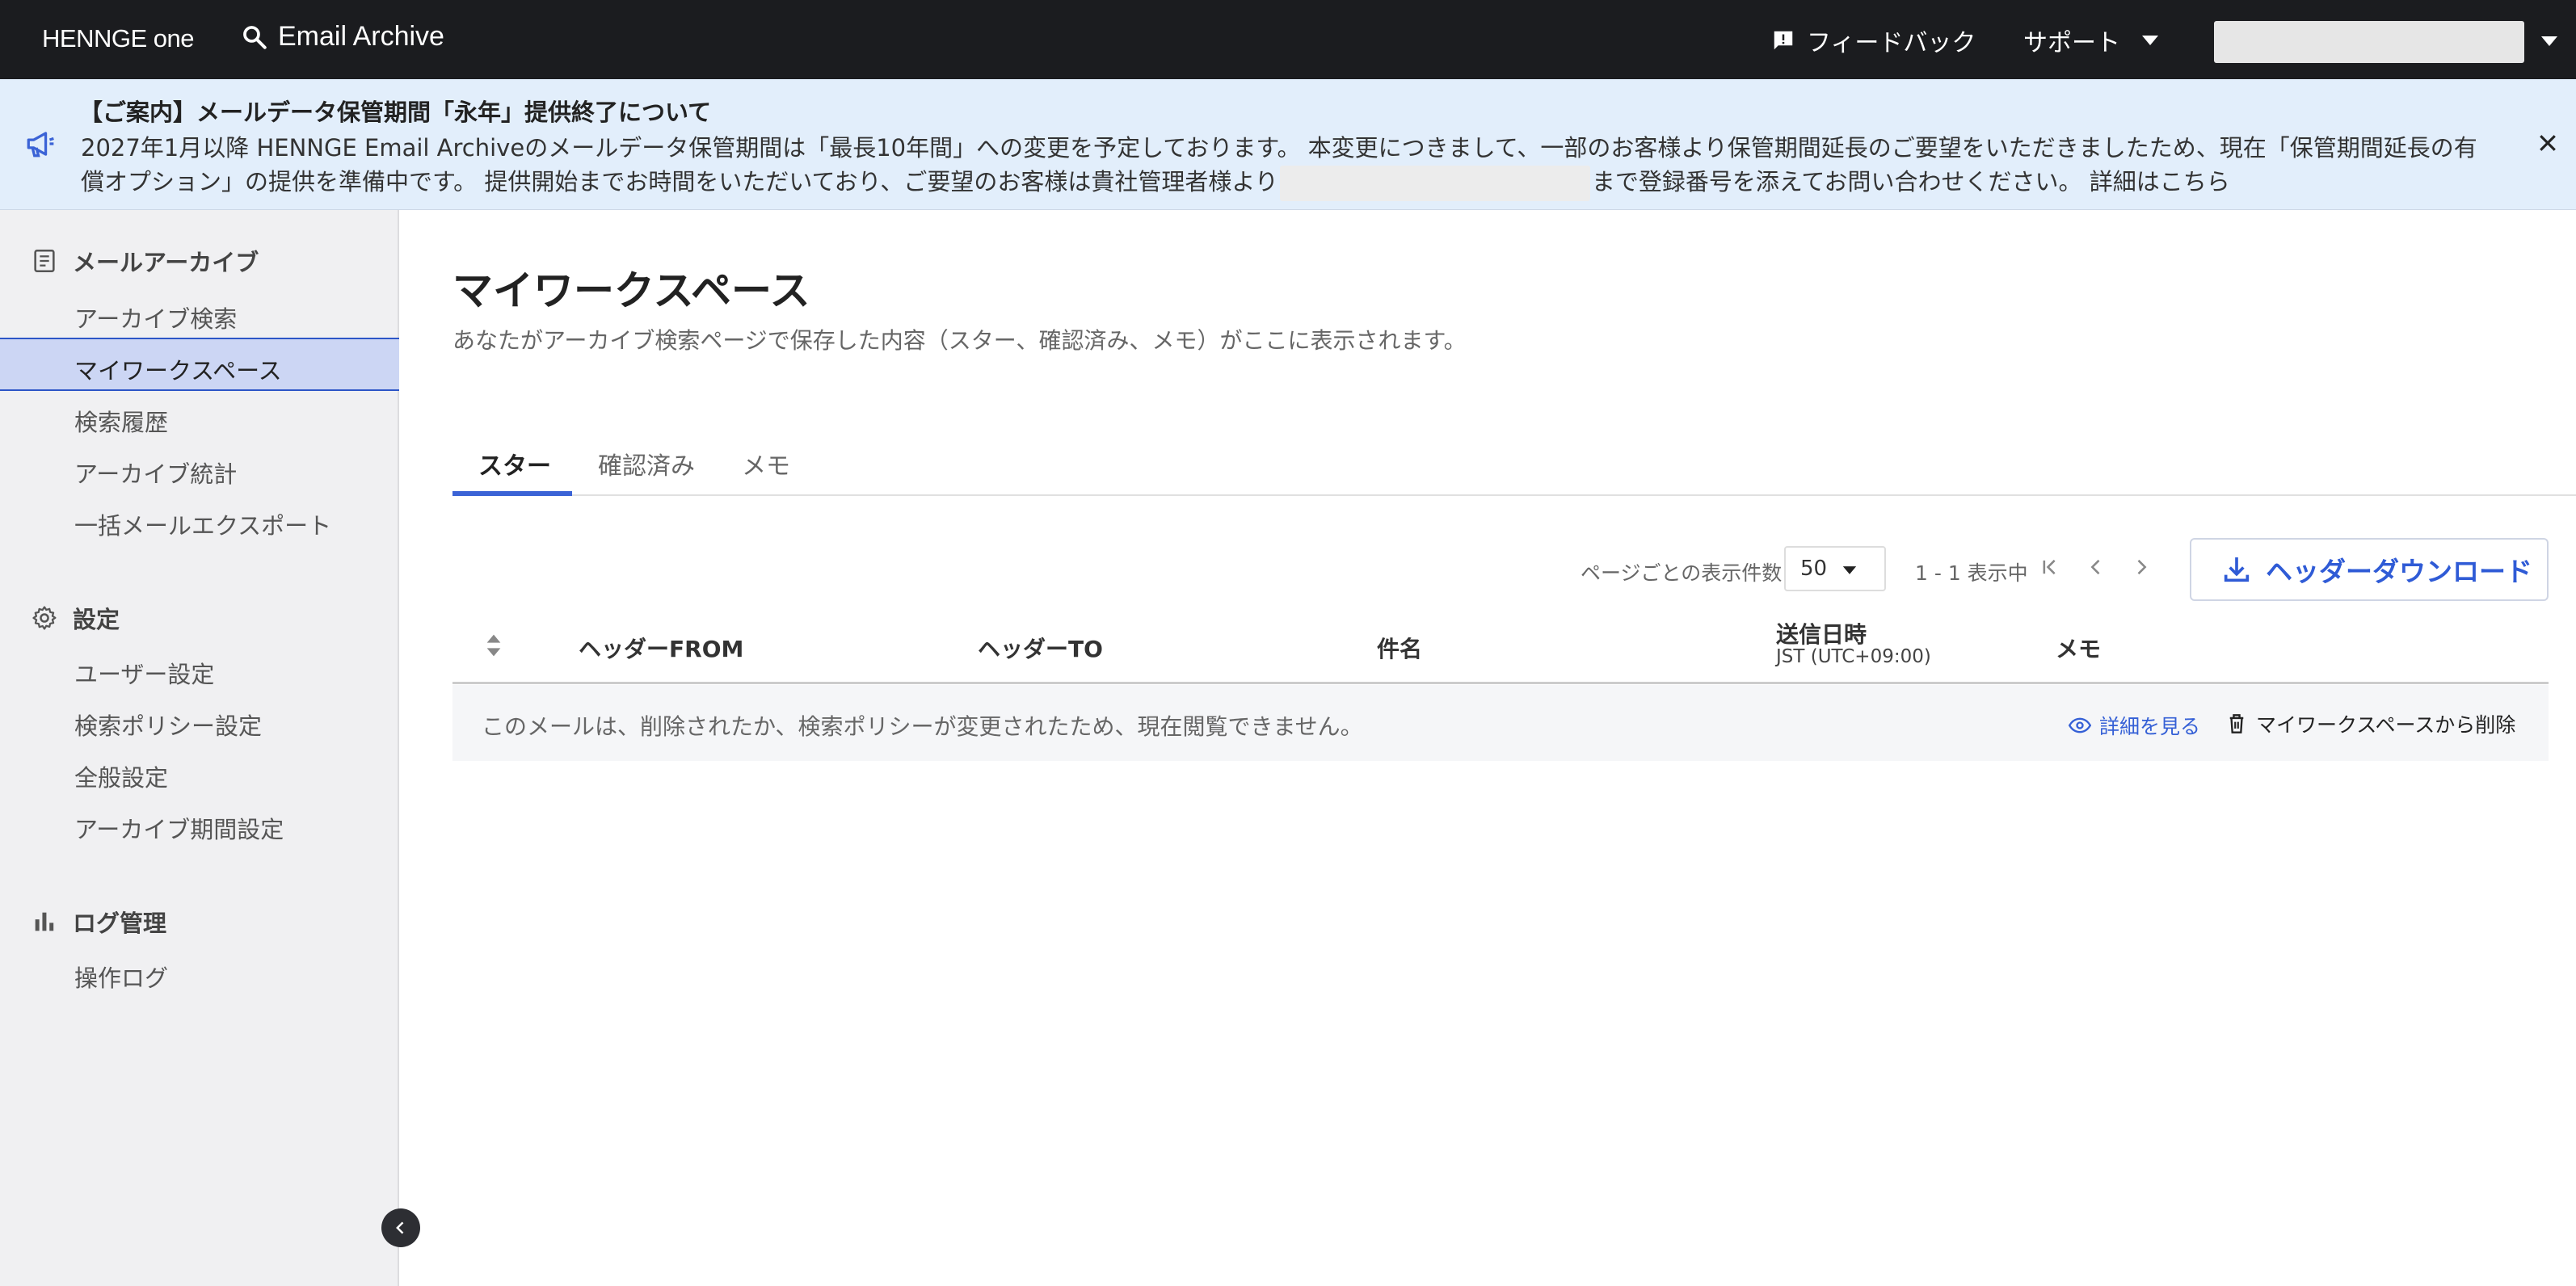  Describe the element at coordinates (2399, 571) in the screenshot. I see `download-label: ヘッダーダウンロード` at that location.